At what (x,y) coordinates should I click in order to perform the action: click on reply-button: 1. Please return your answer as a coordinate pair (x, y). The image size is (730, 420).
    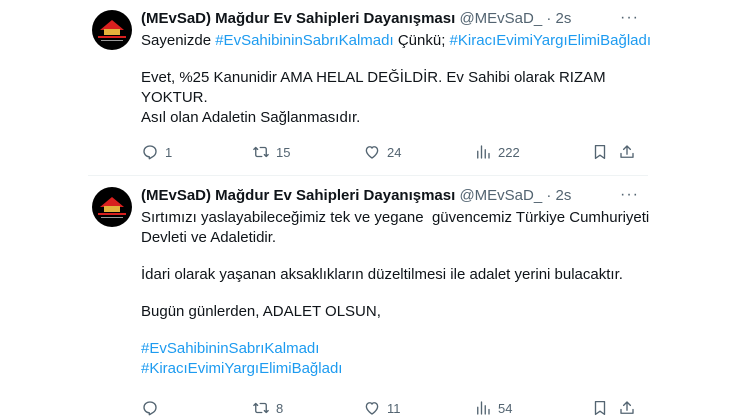
    Looking at the image, I should click on (156, 152).